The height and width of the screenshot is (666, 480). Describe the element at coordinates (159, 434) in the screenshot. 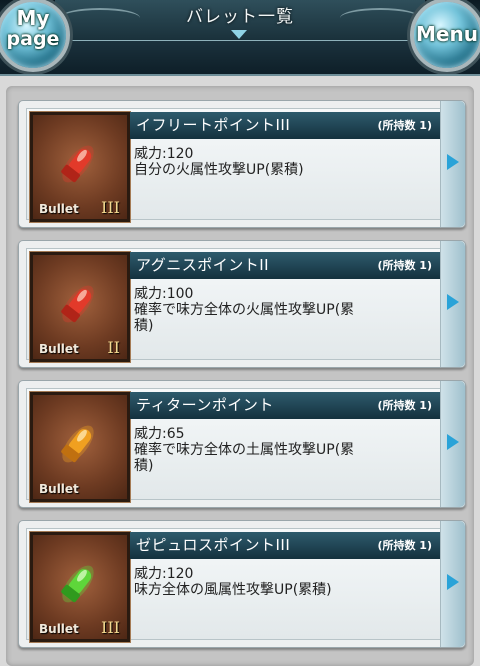

I see `bullet-power: 威力:65` at that location.